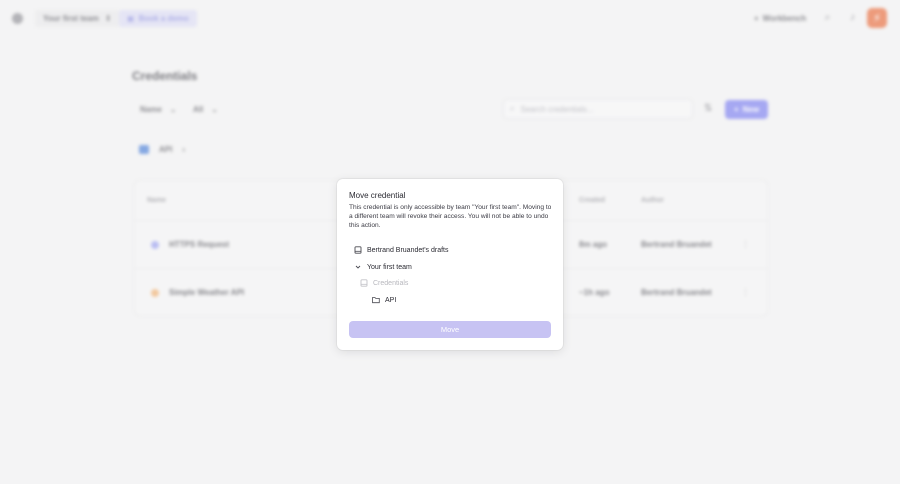  I want to click on chevron-down-icon, so click(358, 267).